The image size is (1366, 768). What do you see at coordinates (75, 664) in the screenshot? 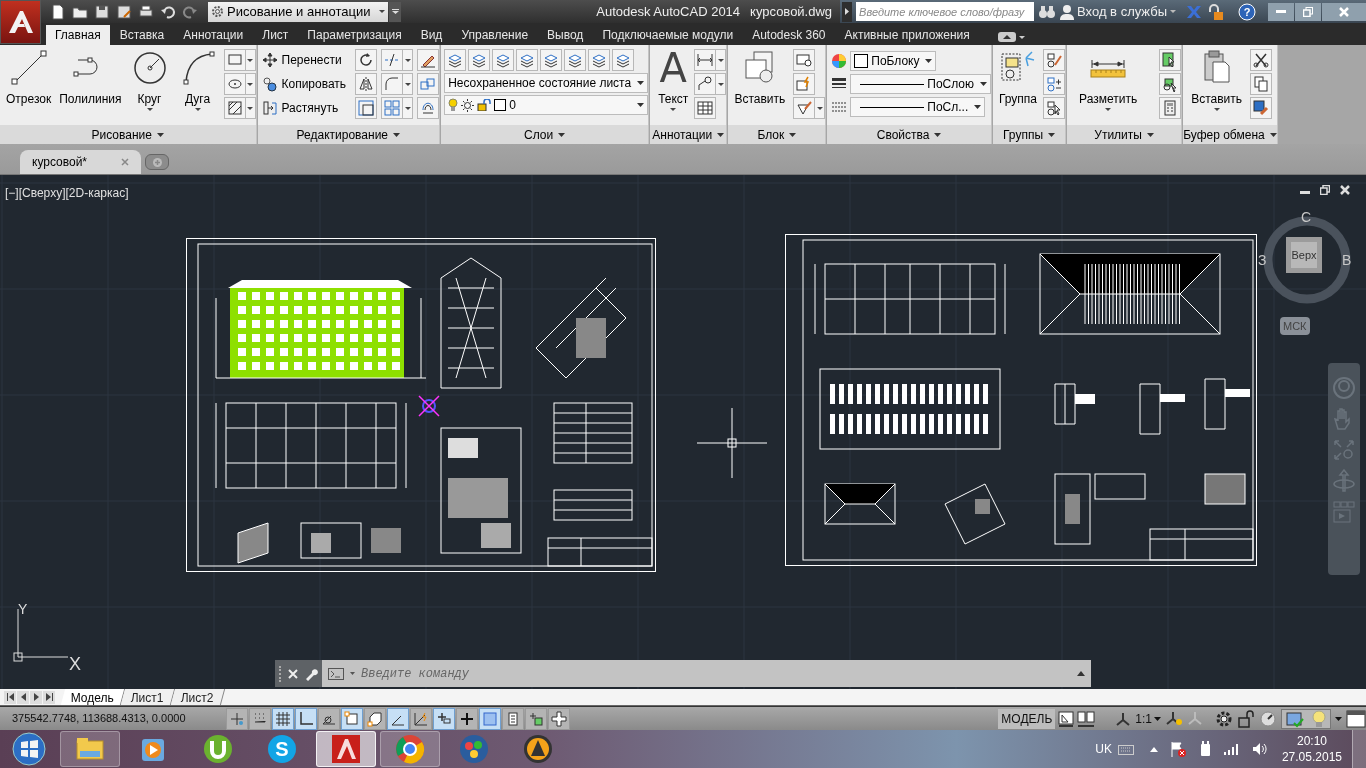
I see `x-axis-label: X` at bounding box center [75, 664].